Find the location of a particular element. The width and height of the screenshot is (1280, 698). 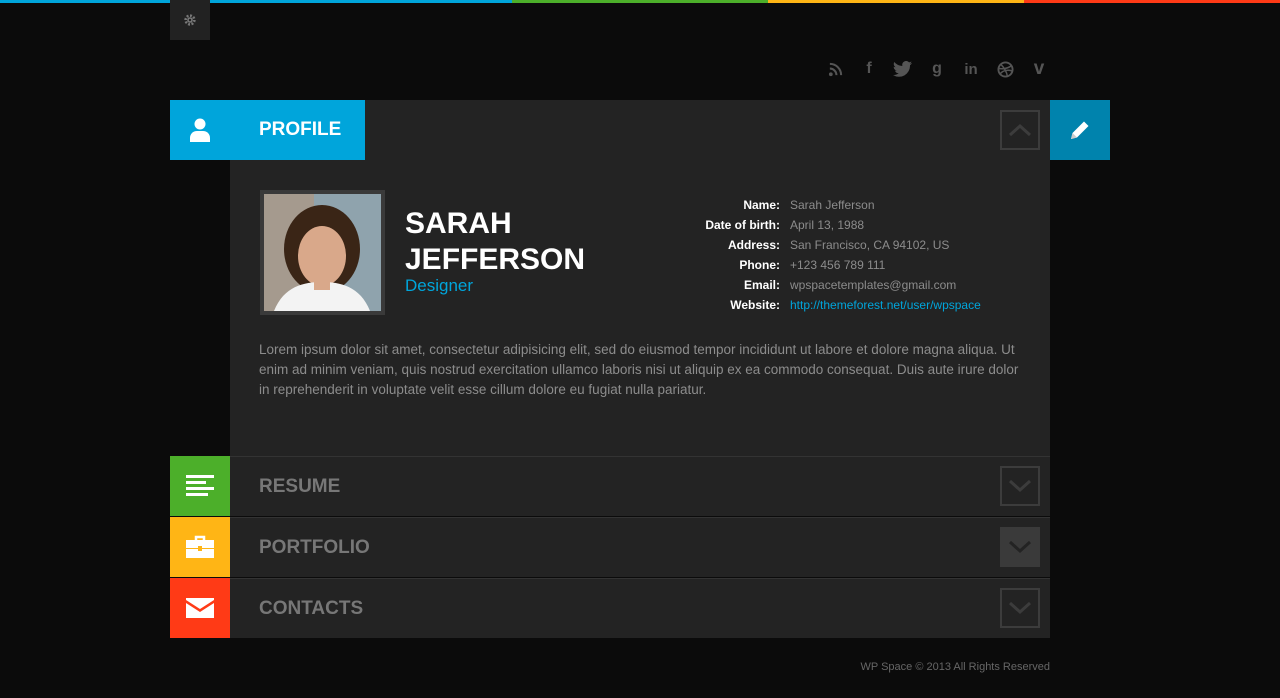

envelope-icon is located at coordinates (200, 608).